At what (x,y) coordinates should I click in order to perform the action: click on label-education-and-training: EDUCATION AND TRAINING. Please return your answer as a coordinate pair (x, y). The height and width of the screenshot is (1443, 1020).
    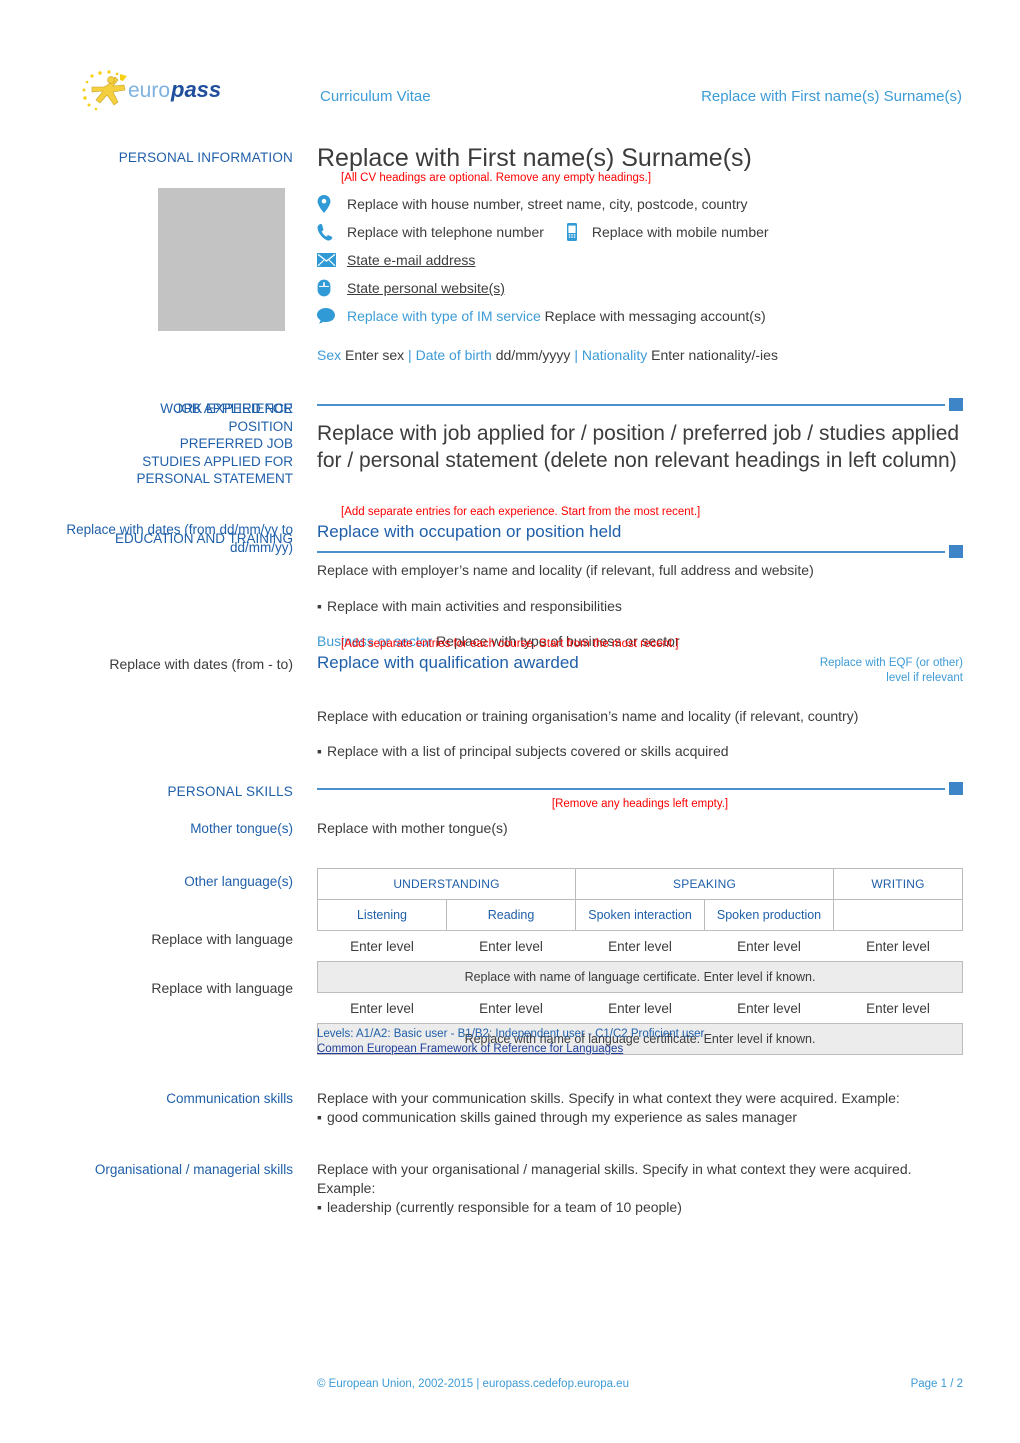
    Looking at the image, I should click on (203, 538).